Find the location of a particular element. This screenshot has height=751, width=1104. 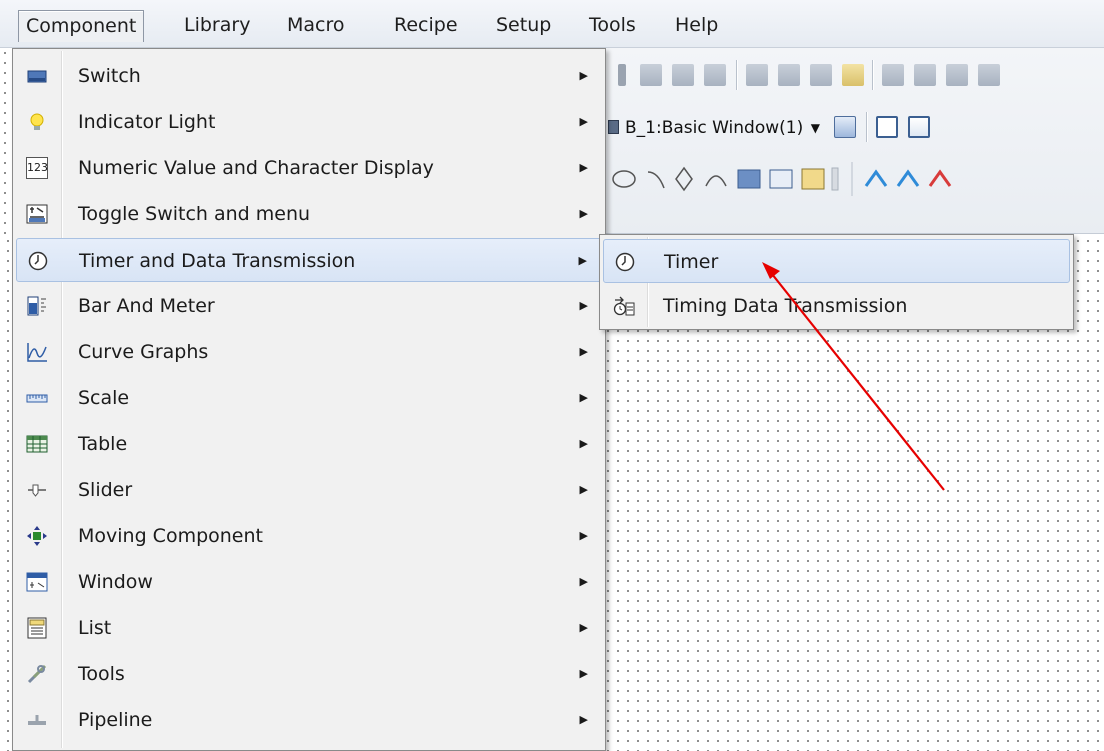

menu-item-label: Tools is located at coordinates (101, 674).